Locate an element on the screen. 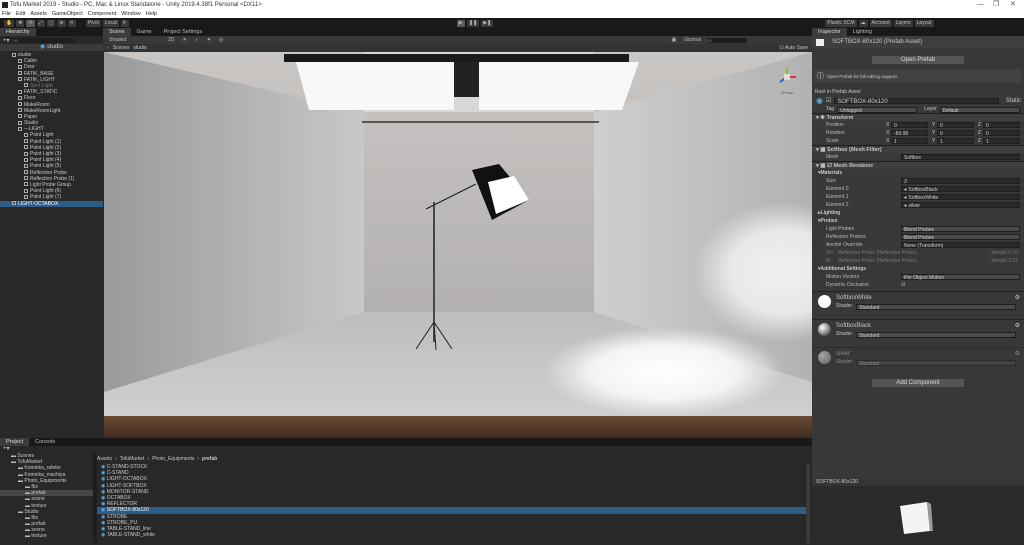  breadcrumb-studio: studio is located at coordinates (139, 48).